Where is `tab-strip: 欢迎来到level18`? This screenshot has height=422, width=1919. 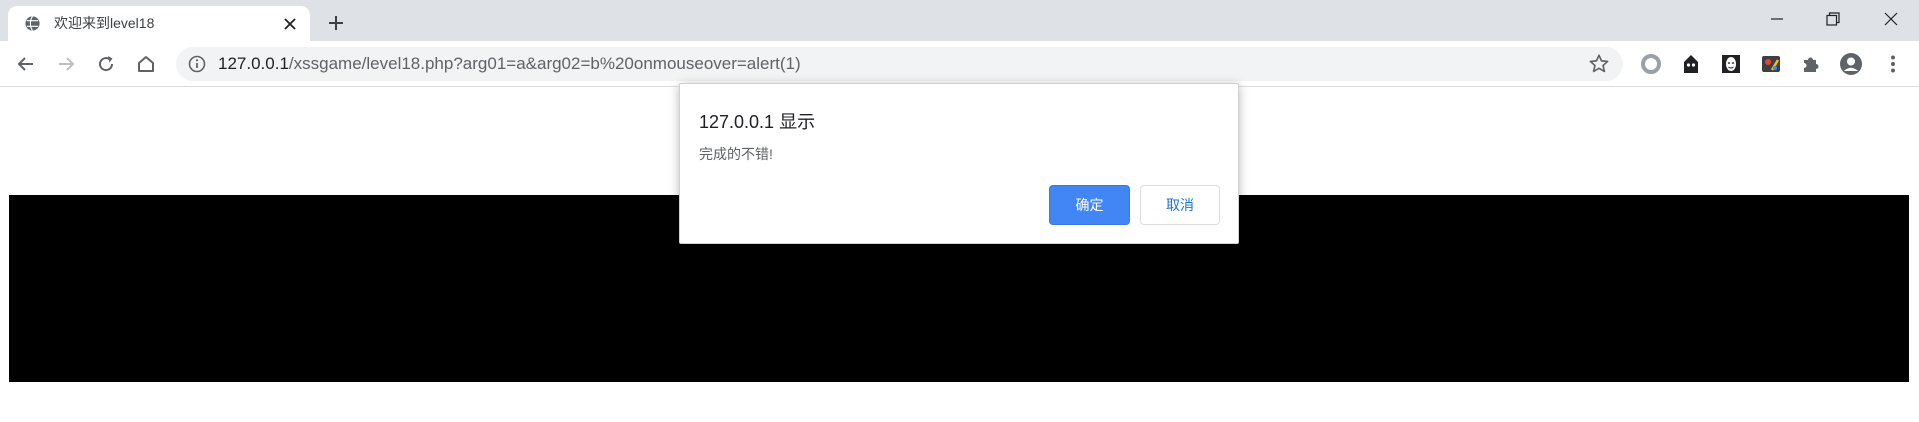
tab-strip: 欢迎来到level18 is located at coordinates (959, 20).